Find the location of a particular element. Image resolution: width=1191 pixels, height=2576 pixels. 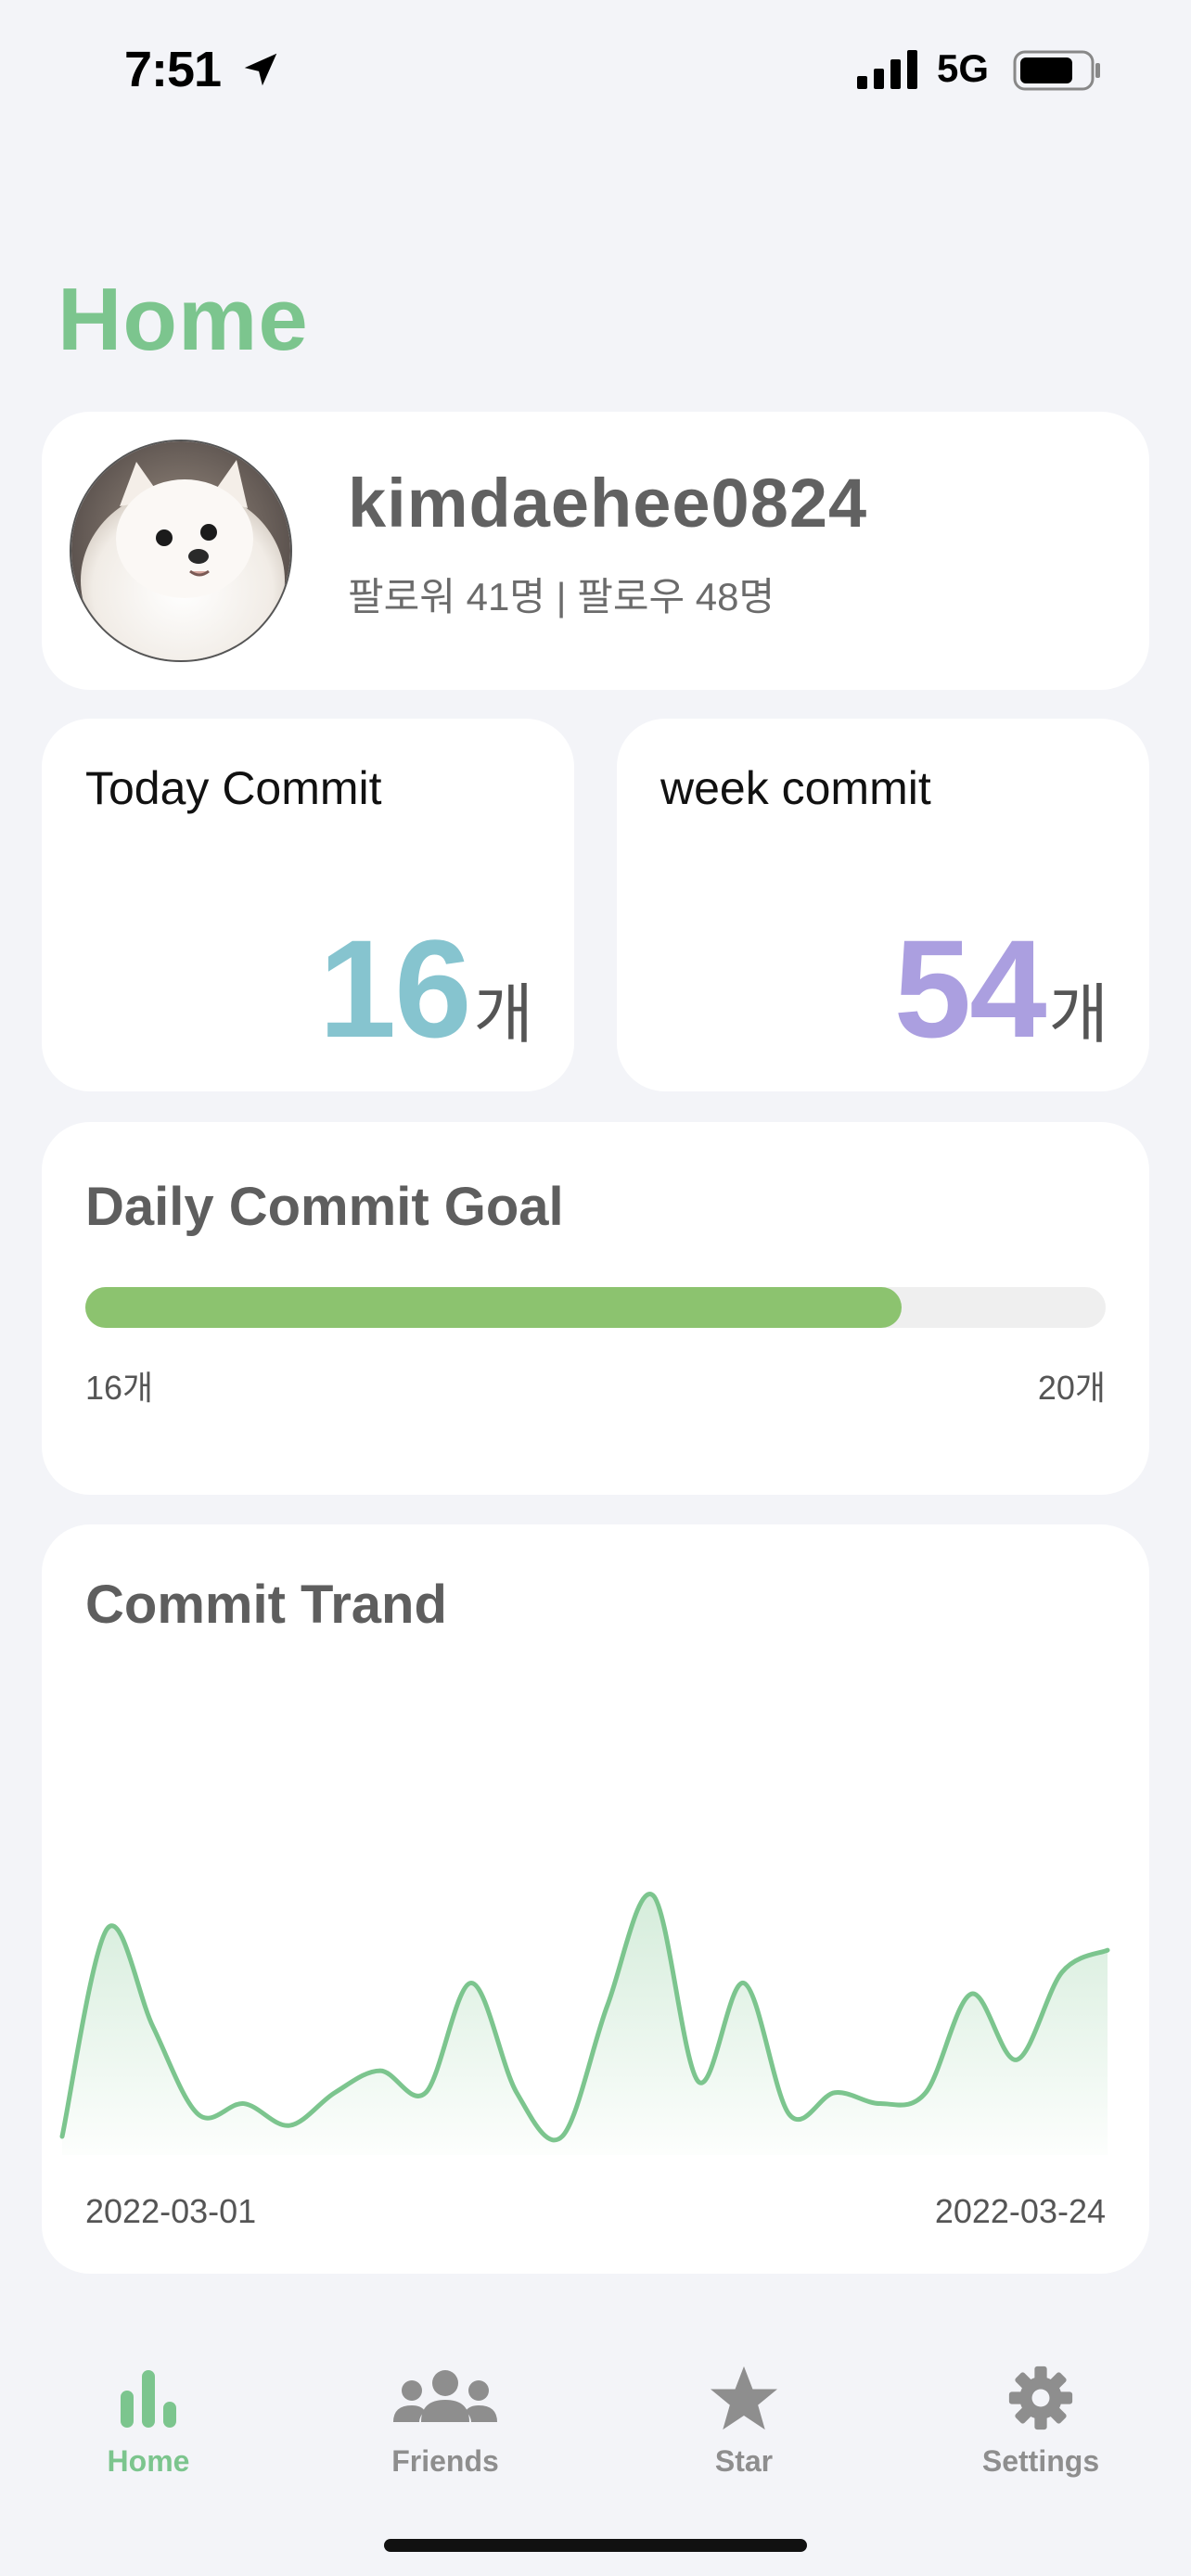

username: kimdaehee0824 is located at coordinates (608, 503).